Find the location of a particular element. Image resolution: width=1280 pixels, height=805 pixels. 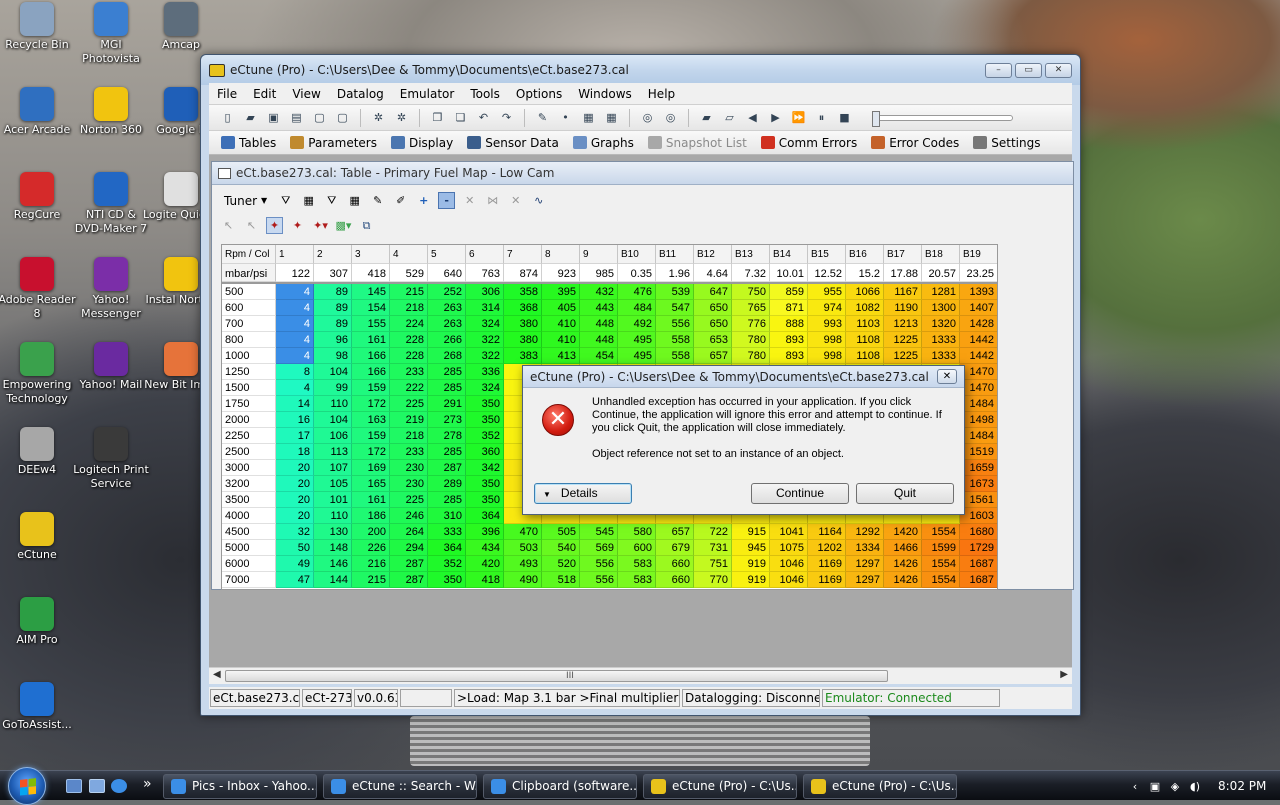

table-cell: 105 is located at coordinates (333, 484).